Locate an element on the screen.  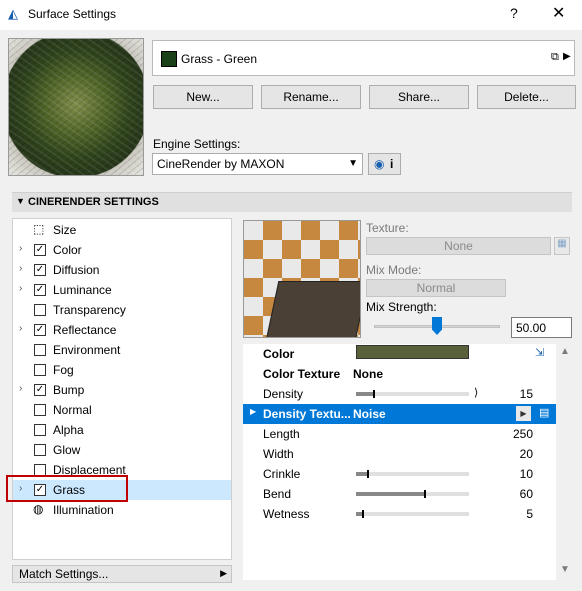
channel-label: Transparency is located at coordinates (89, 310).